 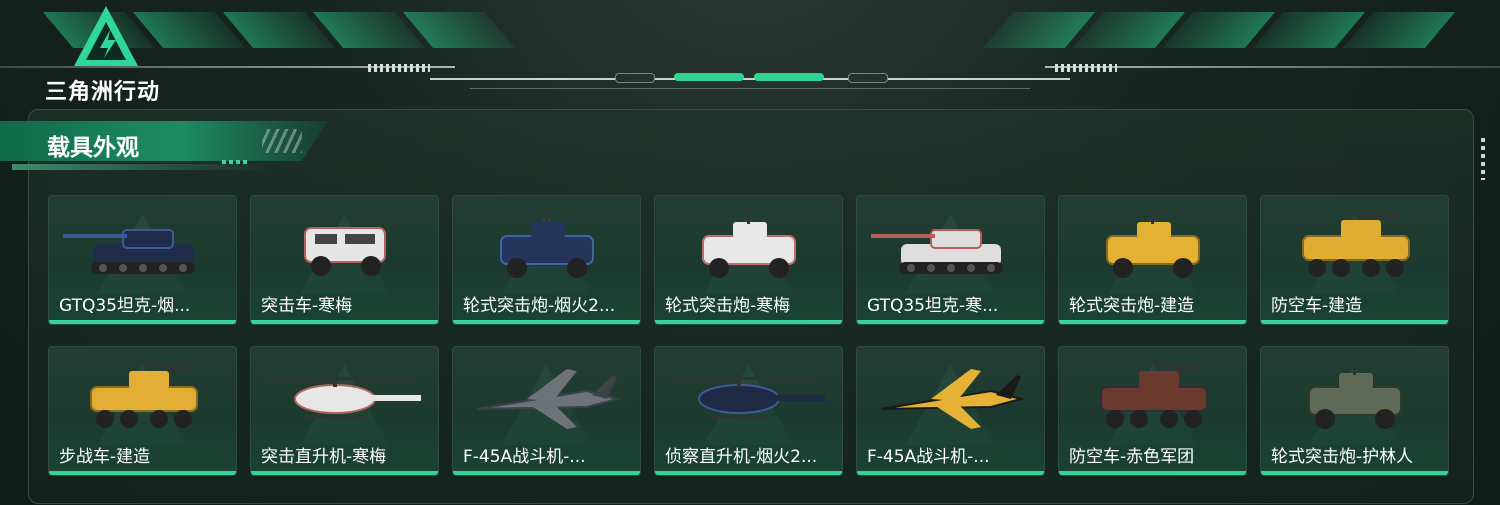 I want to click on game-logo-text: 三角洲行动, so click(x=103, y=92).